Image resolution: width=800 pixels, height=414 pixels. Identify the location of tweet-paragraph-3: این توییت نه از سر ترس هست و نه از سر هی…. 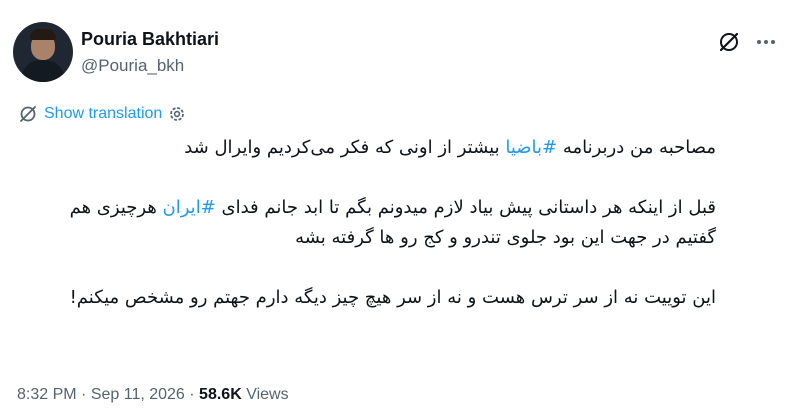
(392, 297).